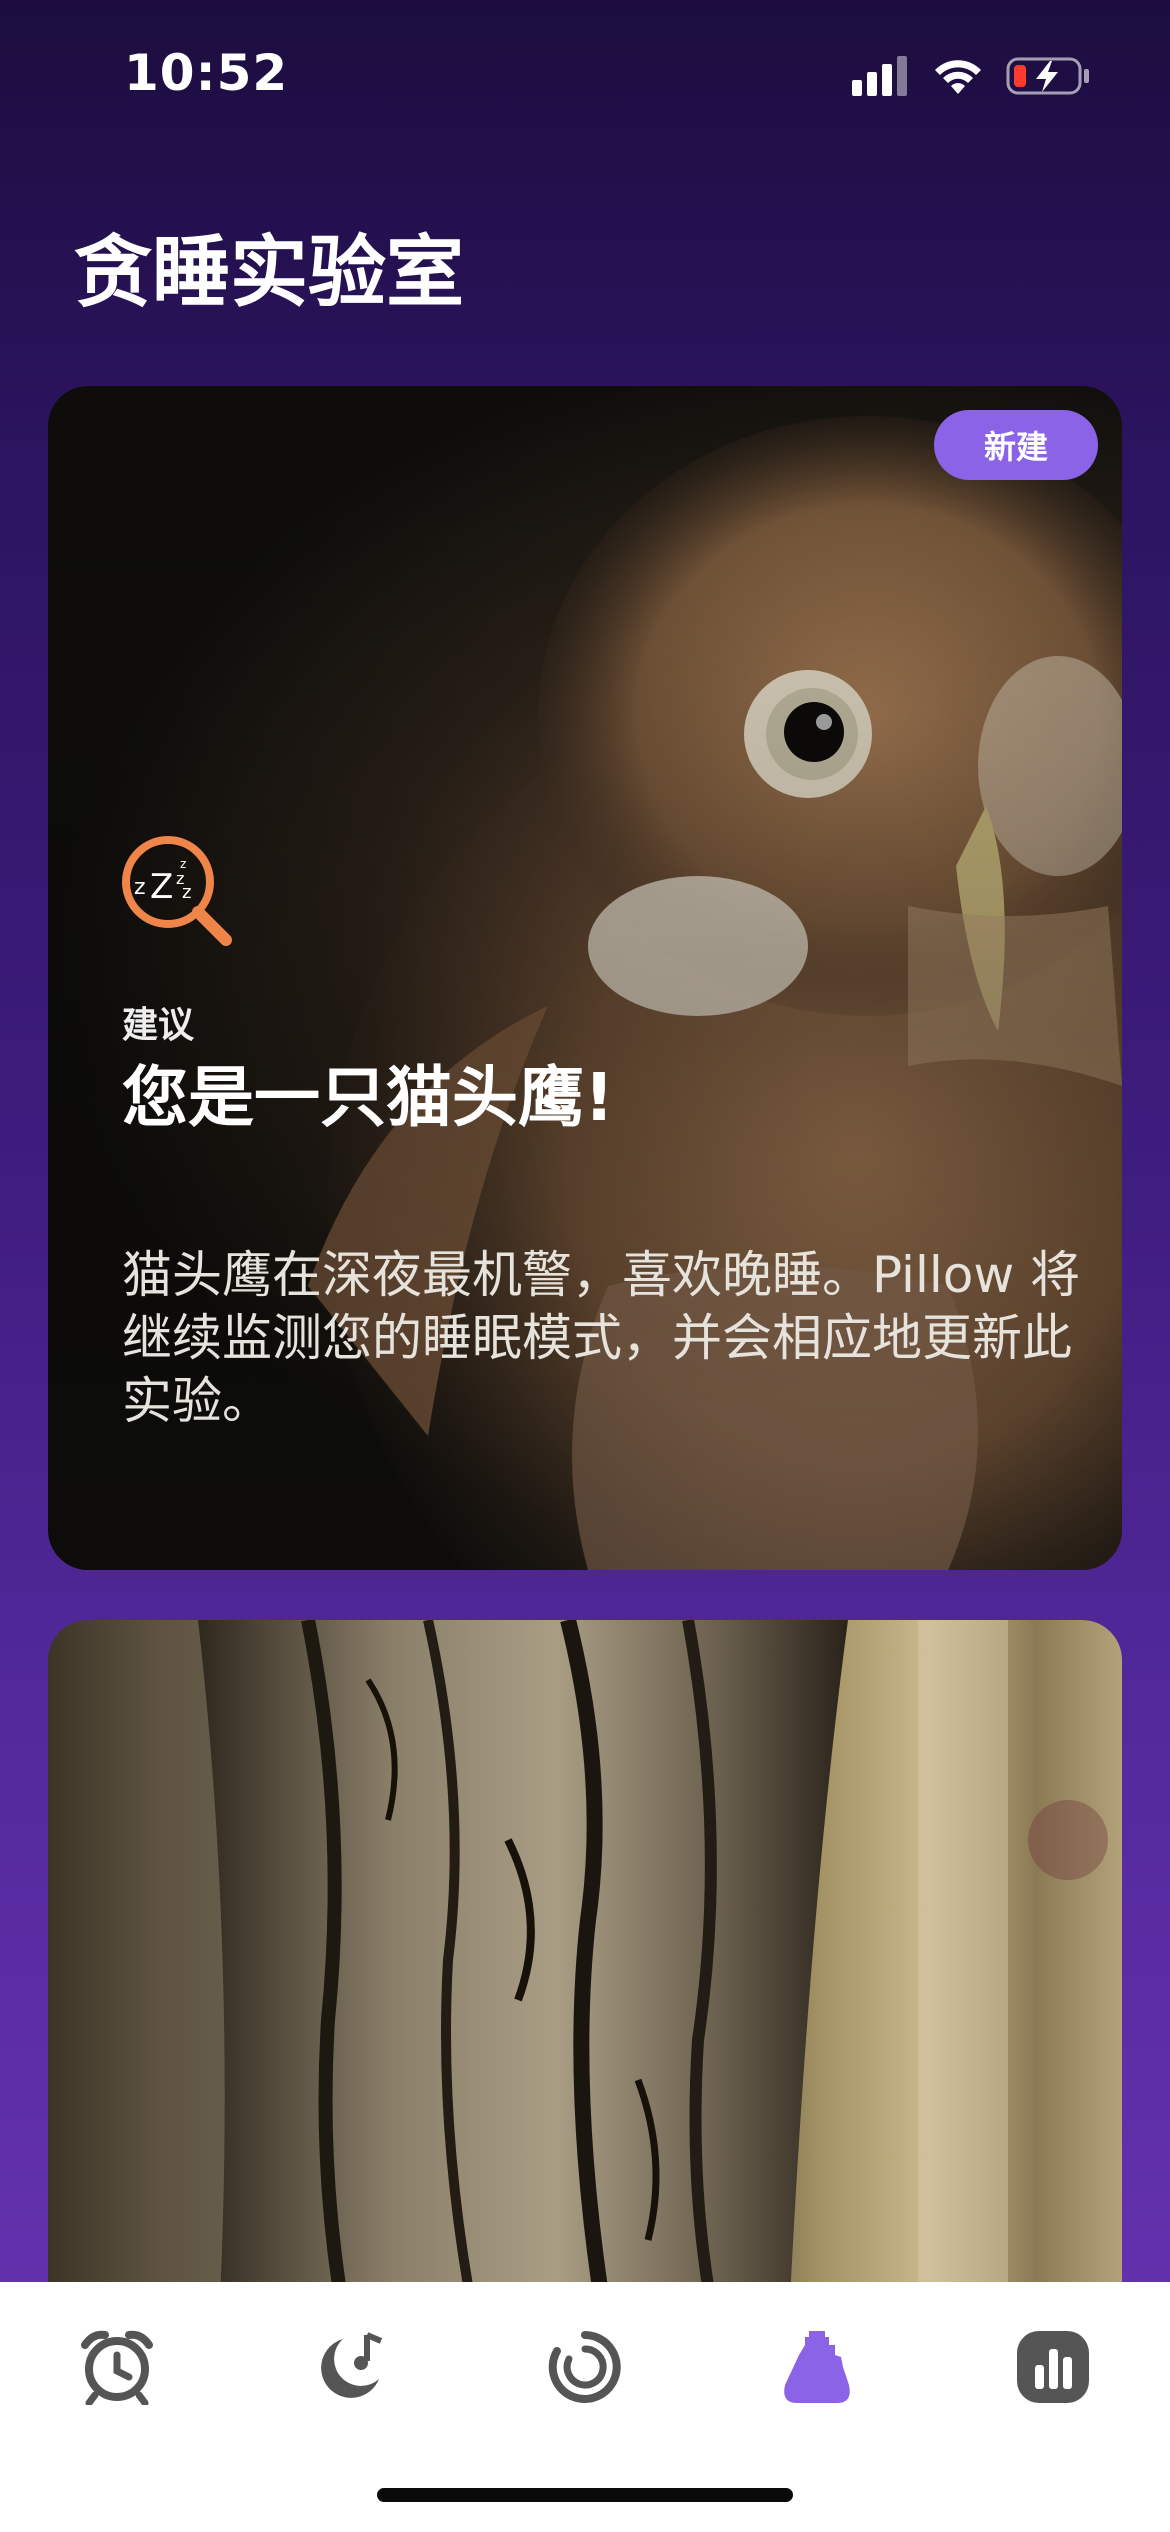 The width and height of the screenshot is (1170, 2532). What do you see at coordinates (368, 1097) in the screenshot?
I see `card-headline: 您是一只猫头鹰!` at bounding box center [368, 1097].